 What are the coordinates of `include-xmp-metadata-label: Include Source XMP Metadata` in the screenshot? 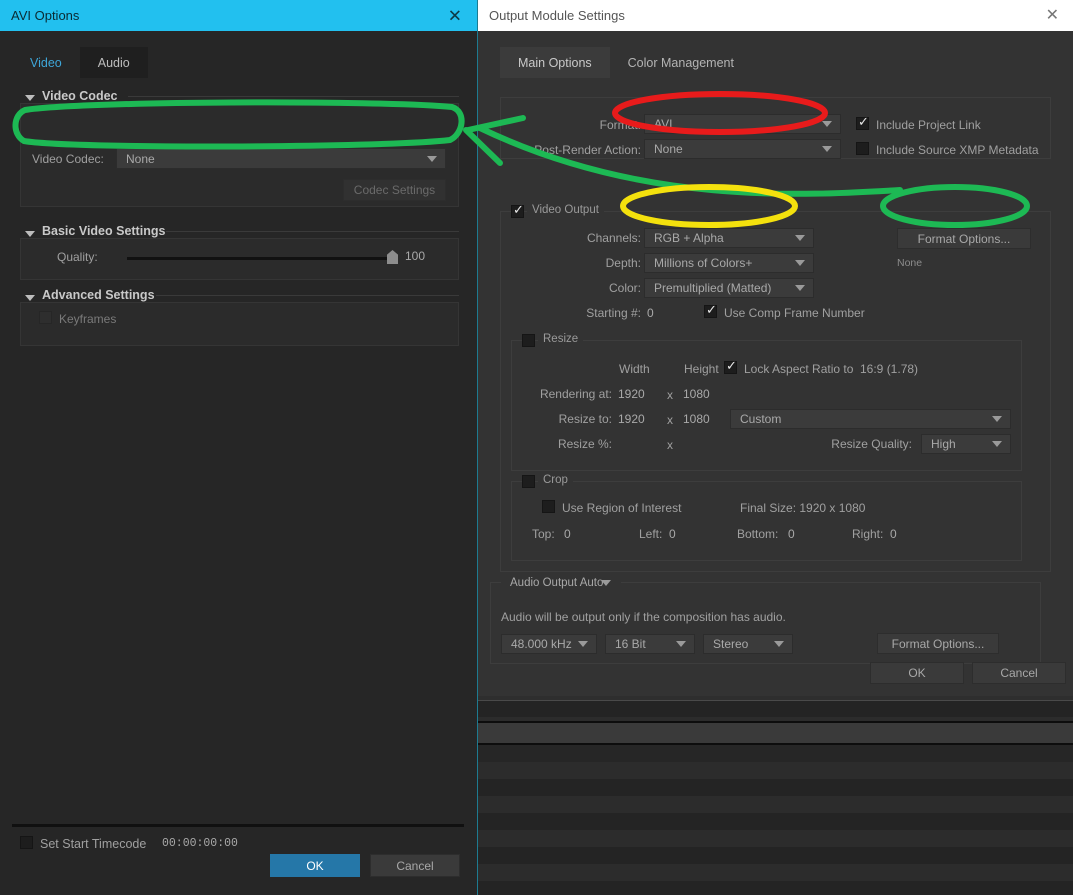 It's located at (957, 150).